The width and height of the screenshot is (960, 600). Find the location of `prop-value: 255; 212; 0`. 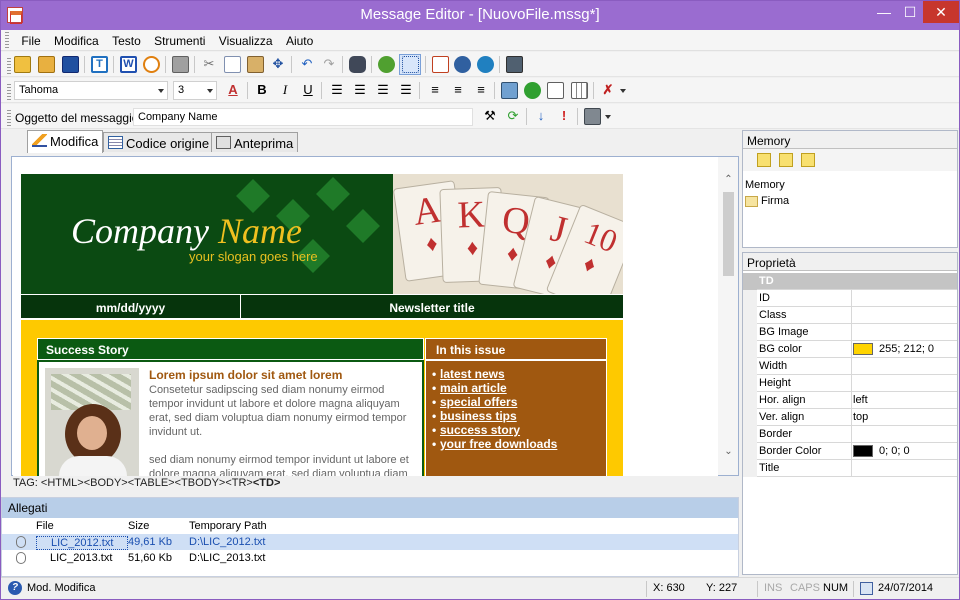

prop-value: 255; 212; 0 is located at coordinates (893, 349).